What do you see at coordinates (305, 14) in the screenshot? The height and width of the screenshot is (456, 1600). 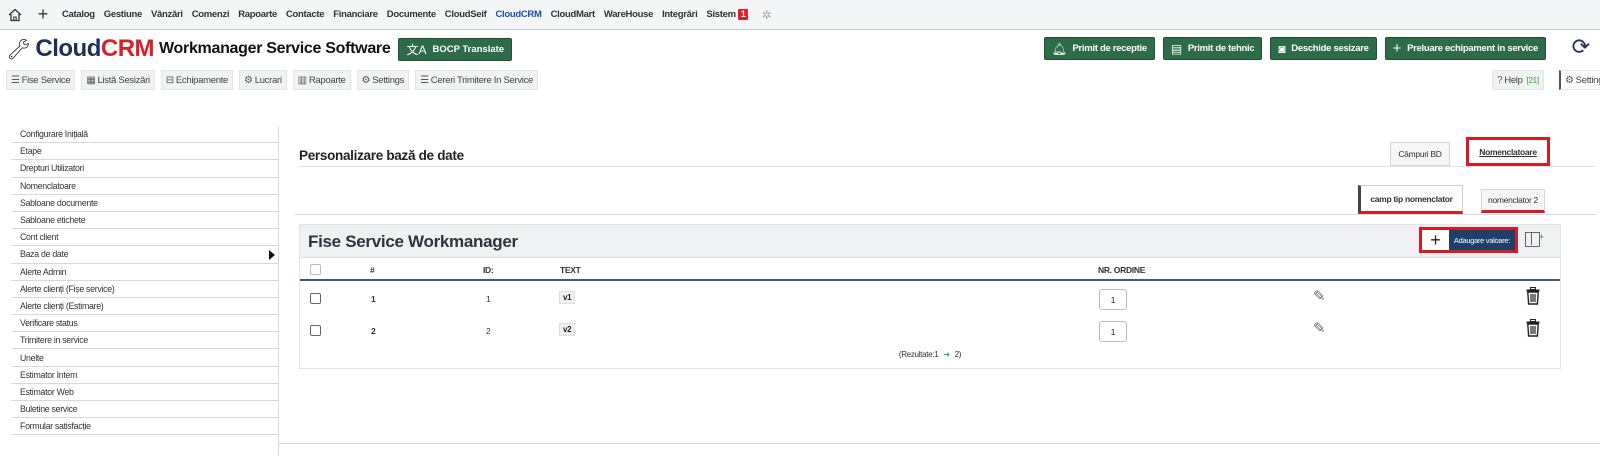 I see `menu-contacte: Contacte` at bounding box center [305, 14].